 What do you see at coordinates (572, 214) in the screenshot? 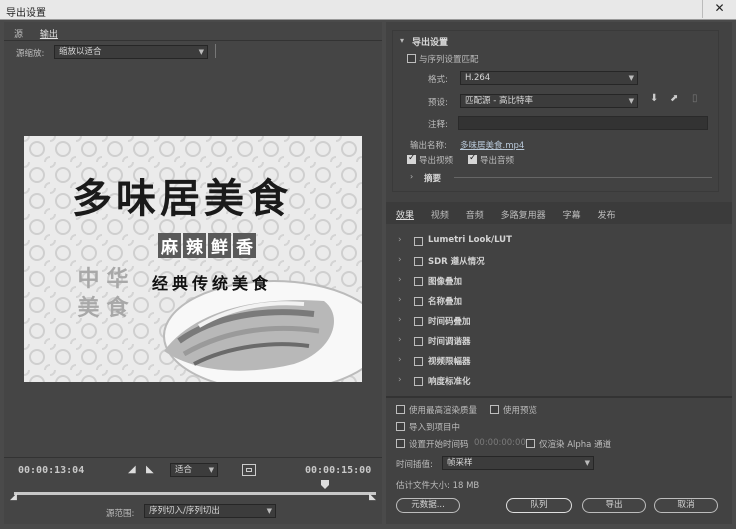
I see `tab-captions: 字幕` at bounding box center [572, 214].